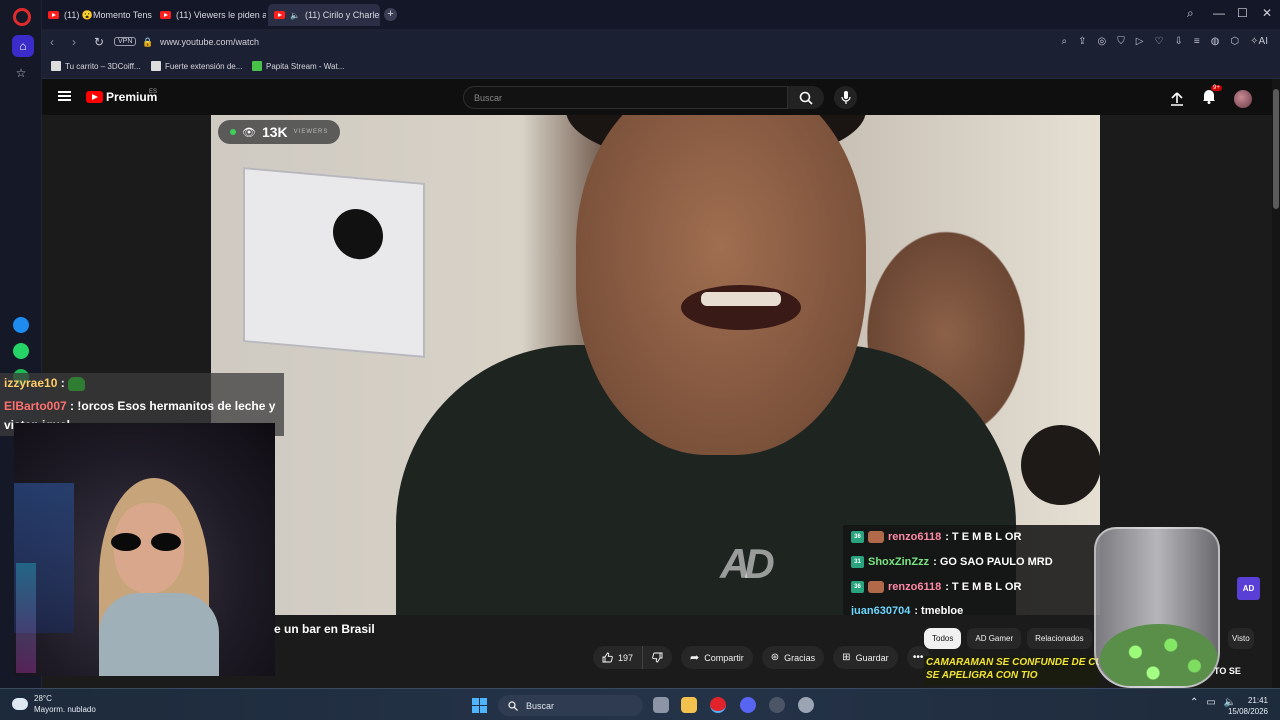 The image size is (1280, 720). Describe the element at coordinates (125, 41) in the screenshot. I see `vpn-badge: VPN` at that location.